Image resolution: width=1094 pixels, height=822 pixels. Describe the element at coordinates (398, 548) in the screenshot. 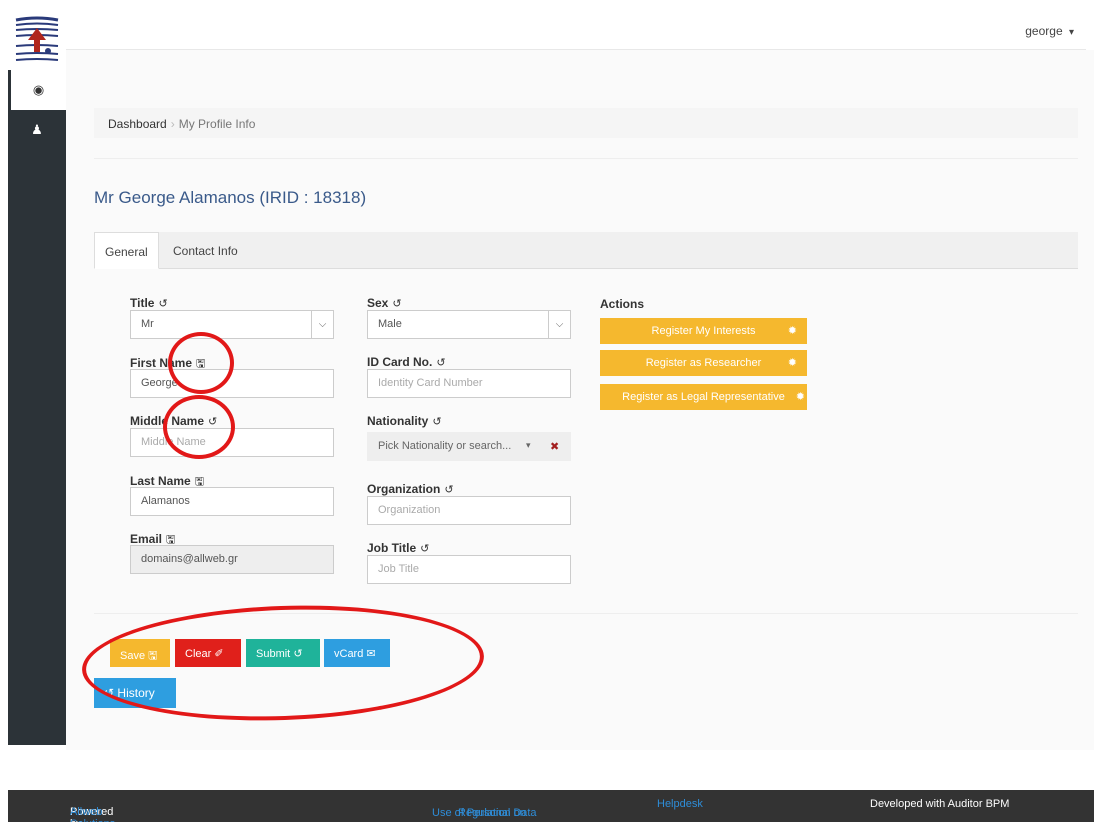

I see `job-title-label: Job Title ↺` at that location.